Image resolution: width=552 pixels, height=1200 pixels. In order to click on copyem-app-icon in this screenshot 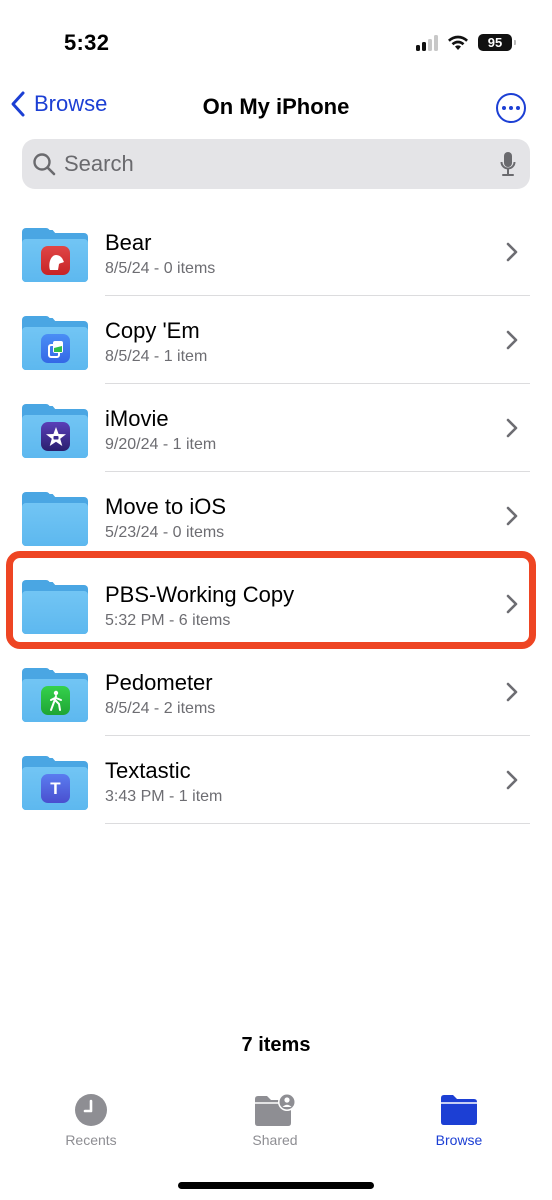, I will do `click(55, 348)`.